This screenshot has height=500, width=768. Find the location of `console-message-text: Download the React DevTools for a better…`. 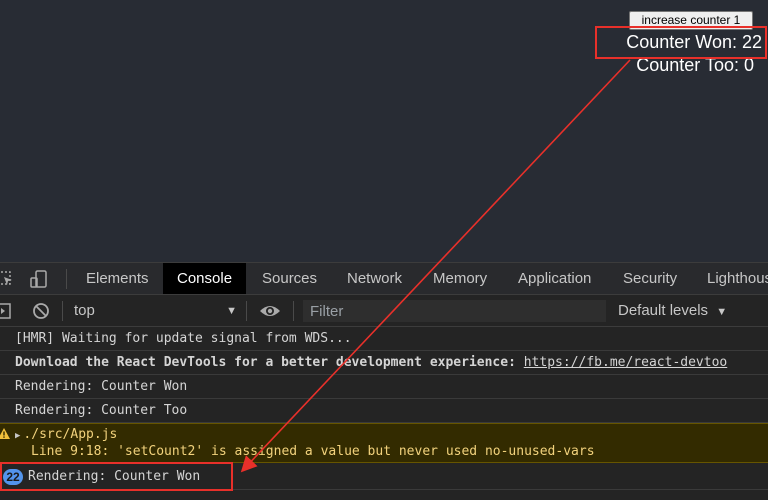

console-message-text: Download the React DevTools for a better… is located at coordinates (269, 362).